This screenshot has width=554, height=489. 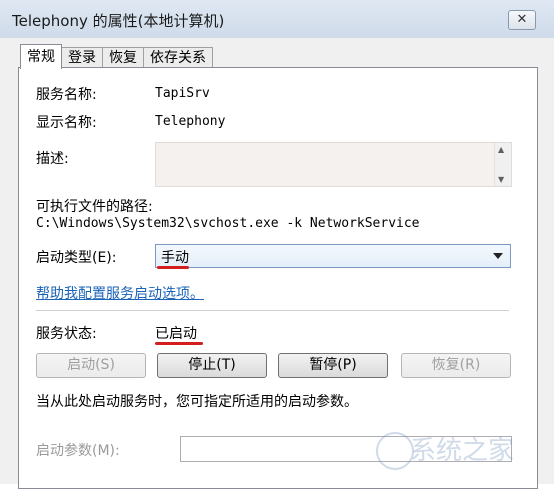 I want to click on window-title: Telephony 的属性(本地计算机), so click(x=118, y=21).